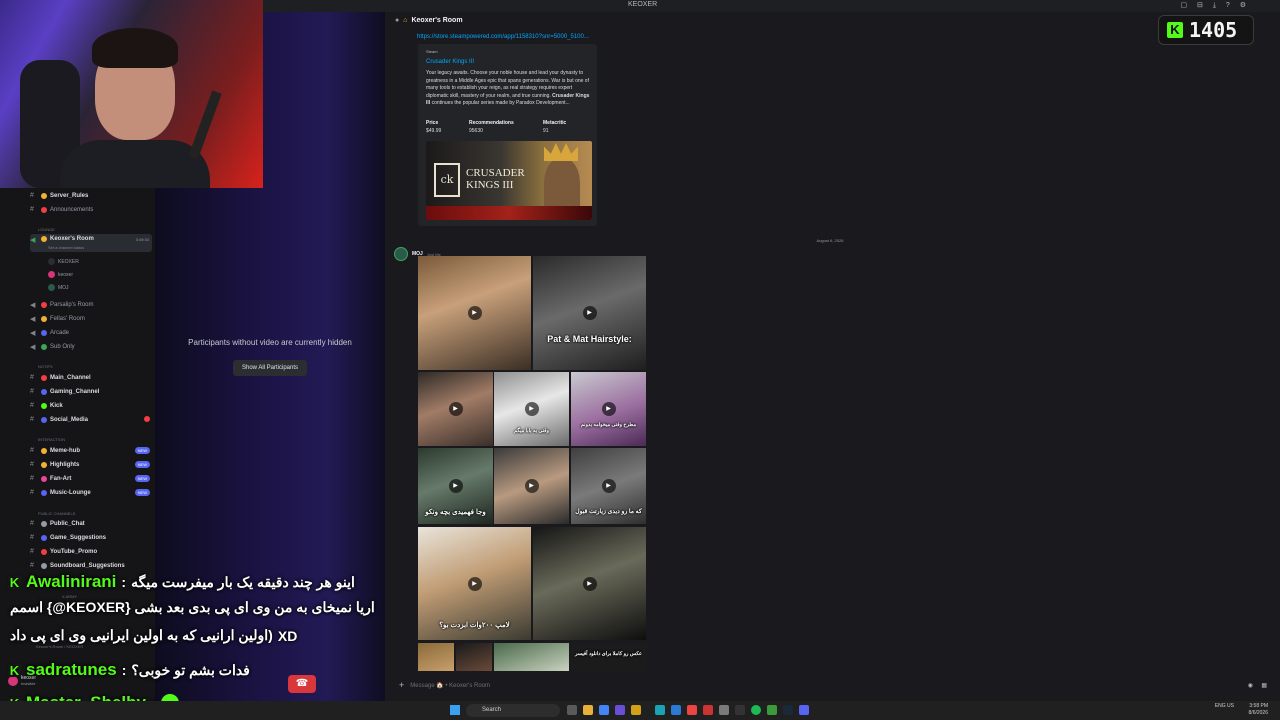 Image resolution: width=1280 pixels, height=720 pixels. What do you see at coordinates (608, 512) in the screenshot?
I see `video-caption: که ما رو دیدی زیارتت قبول` at bounding box center [608, 512].